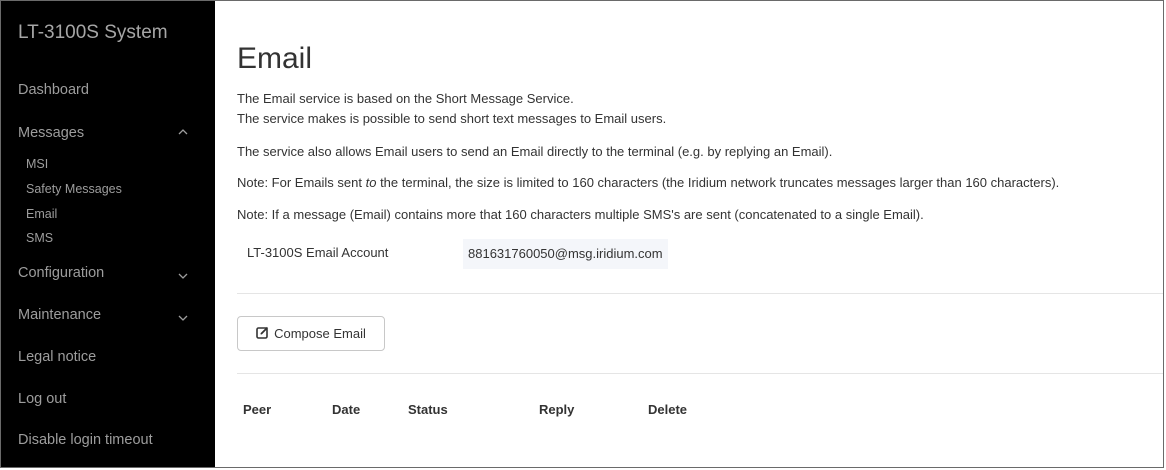  I want to click on column-header-status: Status, so click(428, 409).